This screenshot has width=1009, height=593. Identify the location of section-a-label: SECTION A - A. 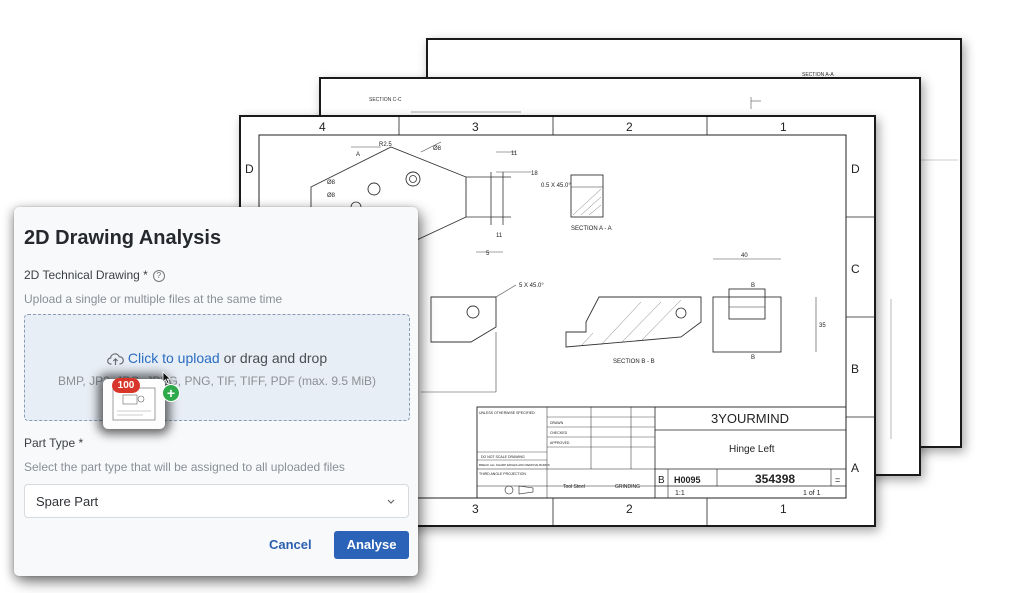
(591, 229).